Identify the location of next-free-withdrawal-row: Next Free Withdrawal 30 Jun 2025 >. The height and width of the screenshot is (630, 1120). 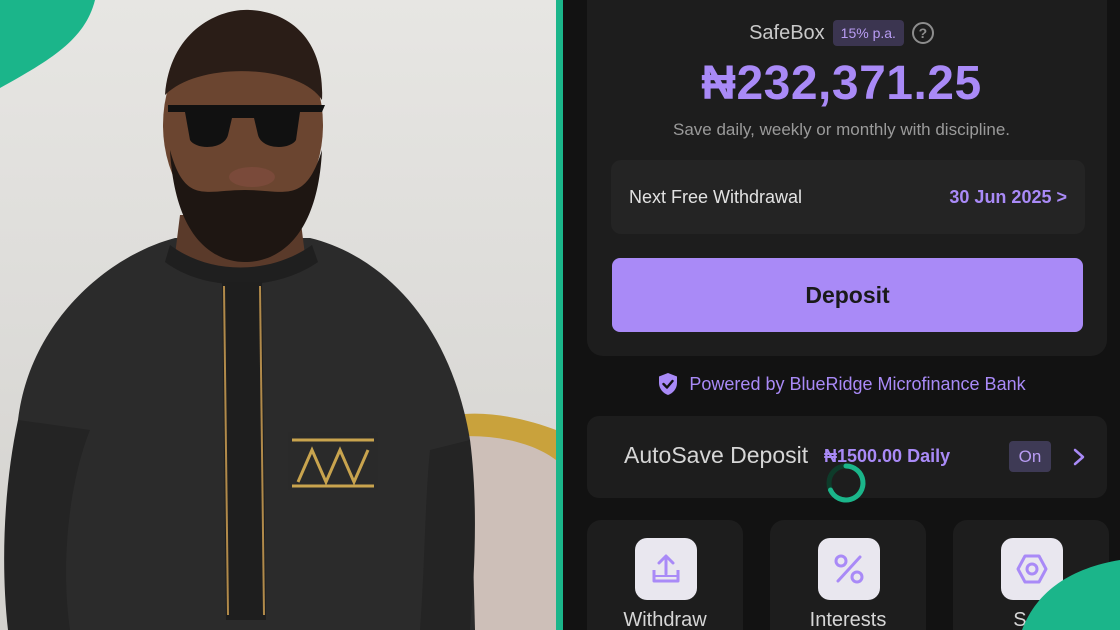
(848, 197).